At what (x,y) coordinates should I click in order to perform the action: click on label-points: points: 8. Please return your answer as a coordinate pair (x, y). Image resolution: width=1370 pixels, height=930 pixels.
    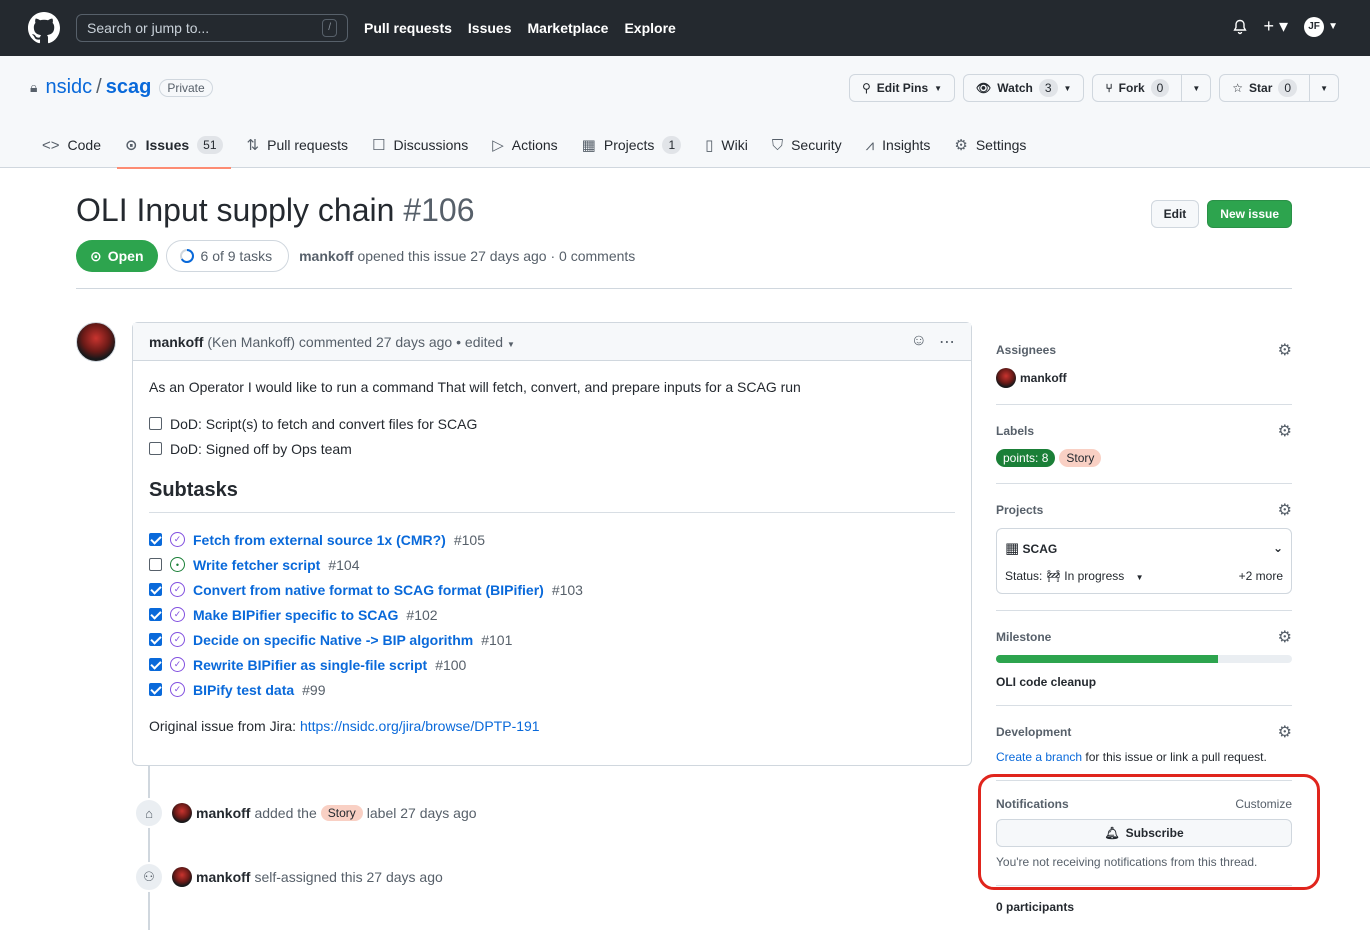
    Looking at the image, I should click on (1026, 458).